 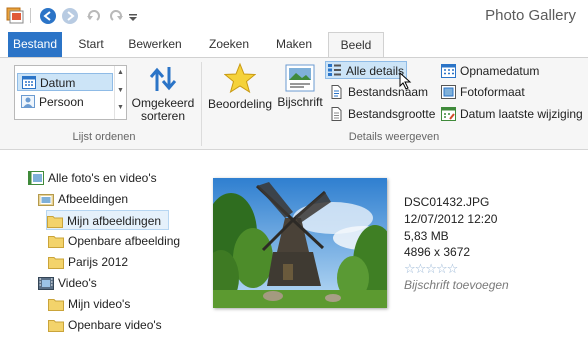 I want to click on tree-item-label: Parijs 2012, so click(x=98, y=262).